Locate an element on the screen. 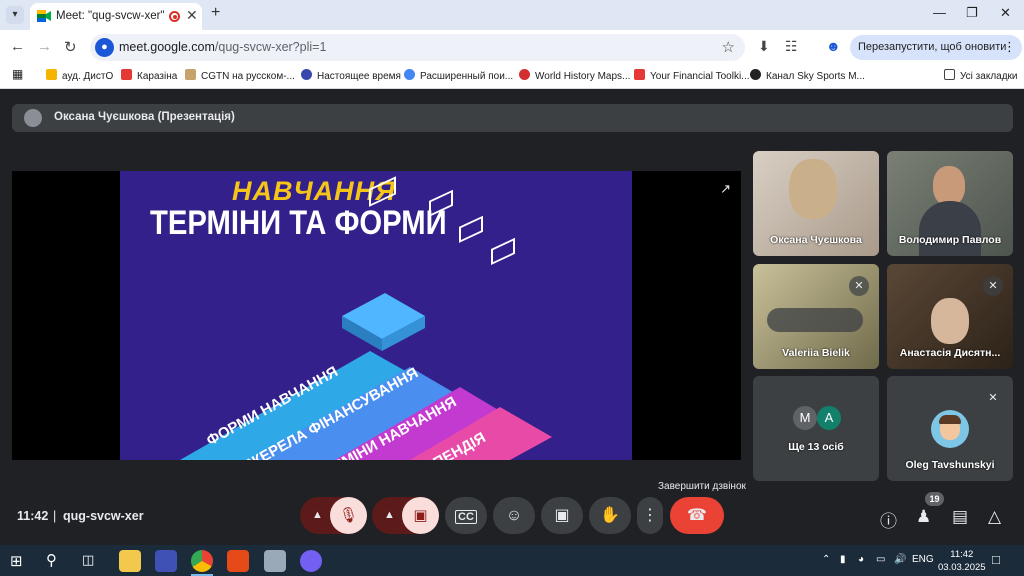 The image size is (1024, 576). camera-toggle-button: ▣ is located at coordinates (420, 515).